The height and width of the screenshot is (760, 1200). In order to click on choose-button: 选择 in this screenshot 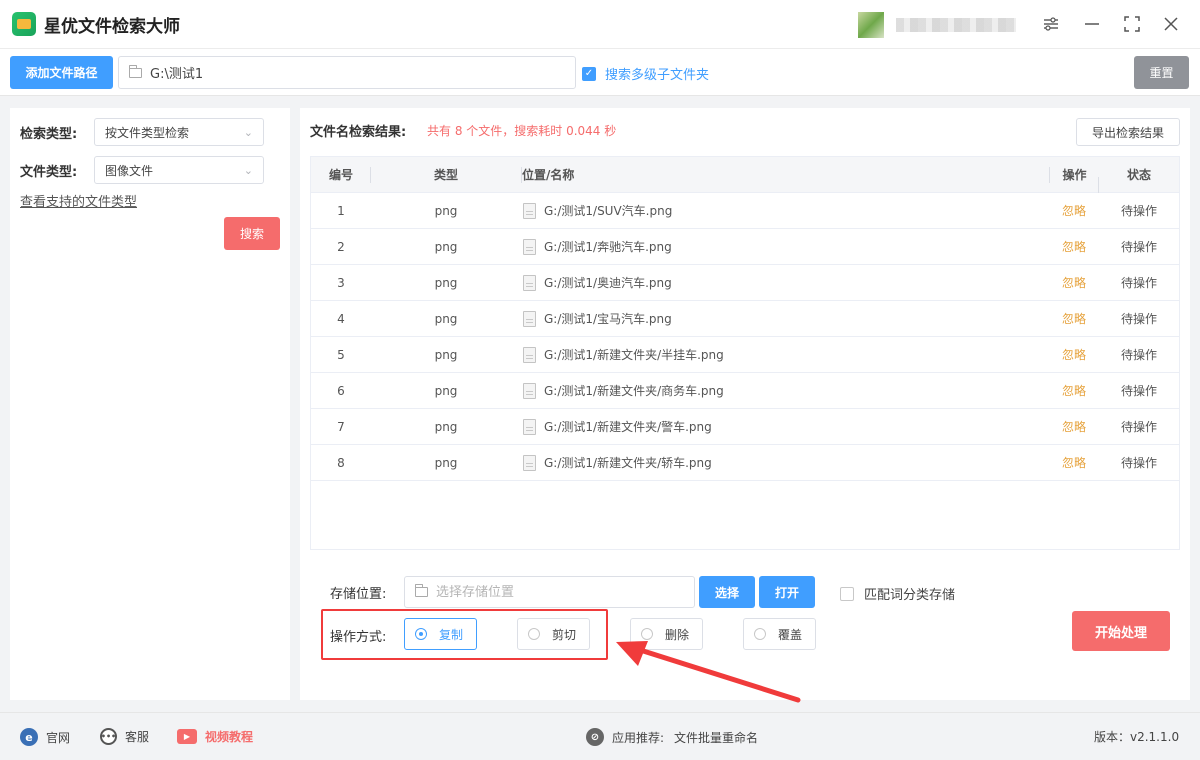, I will do `click(727, 592)`.